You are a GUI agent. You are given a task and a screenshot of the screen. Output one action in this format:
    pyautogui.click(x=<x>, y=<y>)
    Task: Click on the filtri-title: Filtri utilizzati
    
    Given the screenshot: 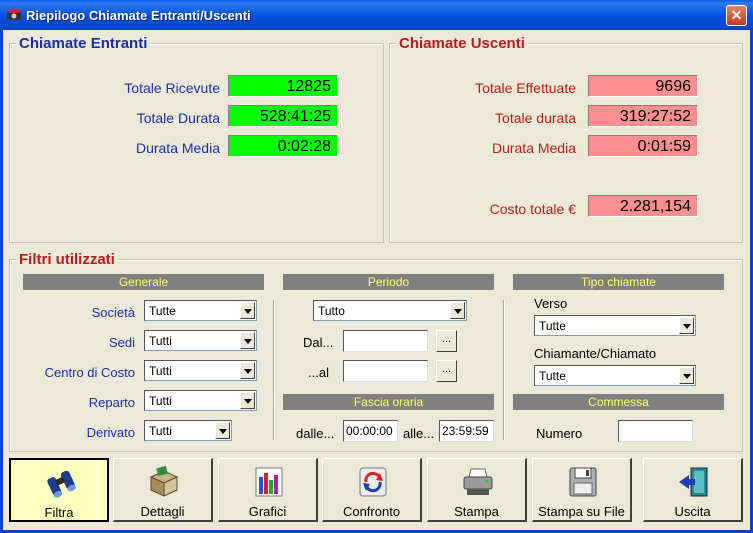 What is the action you would take?
    pyautogui.click(x=67, y=259)
    